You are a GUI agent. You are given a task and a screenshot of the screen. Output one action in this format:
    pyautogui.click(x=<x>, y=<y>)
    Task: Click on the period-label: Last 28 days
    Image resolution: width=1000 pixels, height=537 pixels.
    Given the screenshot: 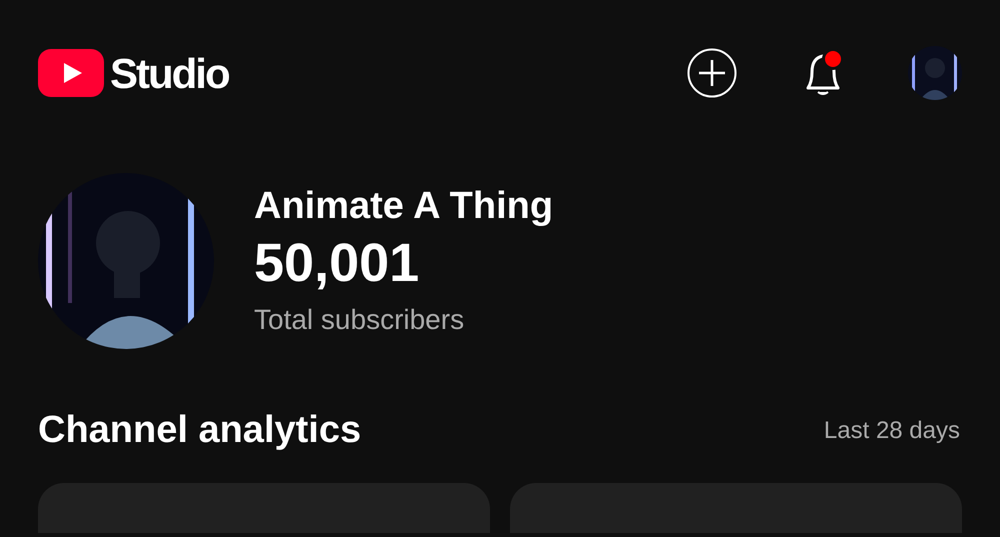 What is the action you would take?
    pyautogui.click(x=892, y=430)
    